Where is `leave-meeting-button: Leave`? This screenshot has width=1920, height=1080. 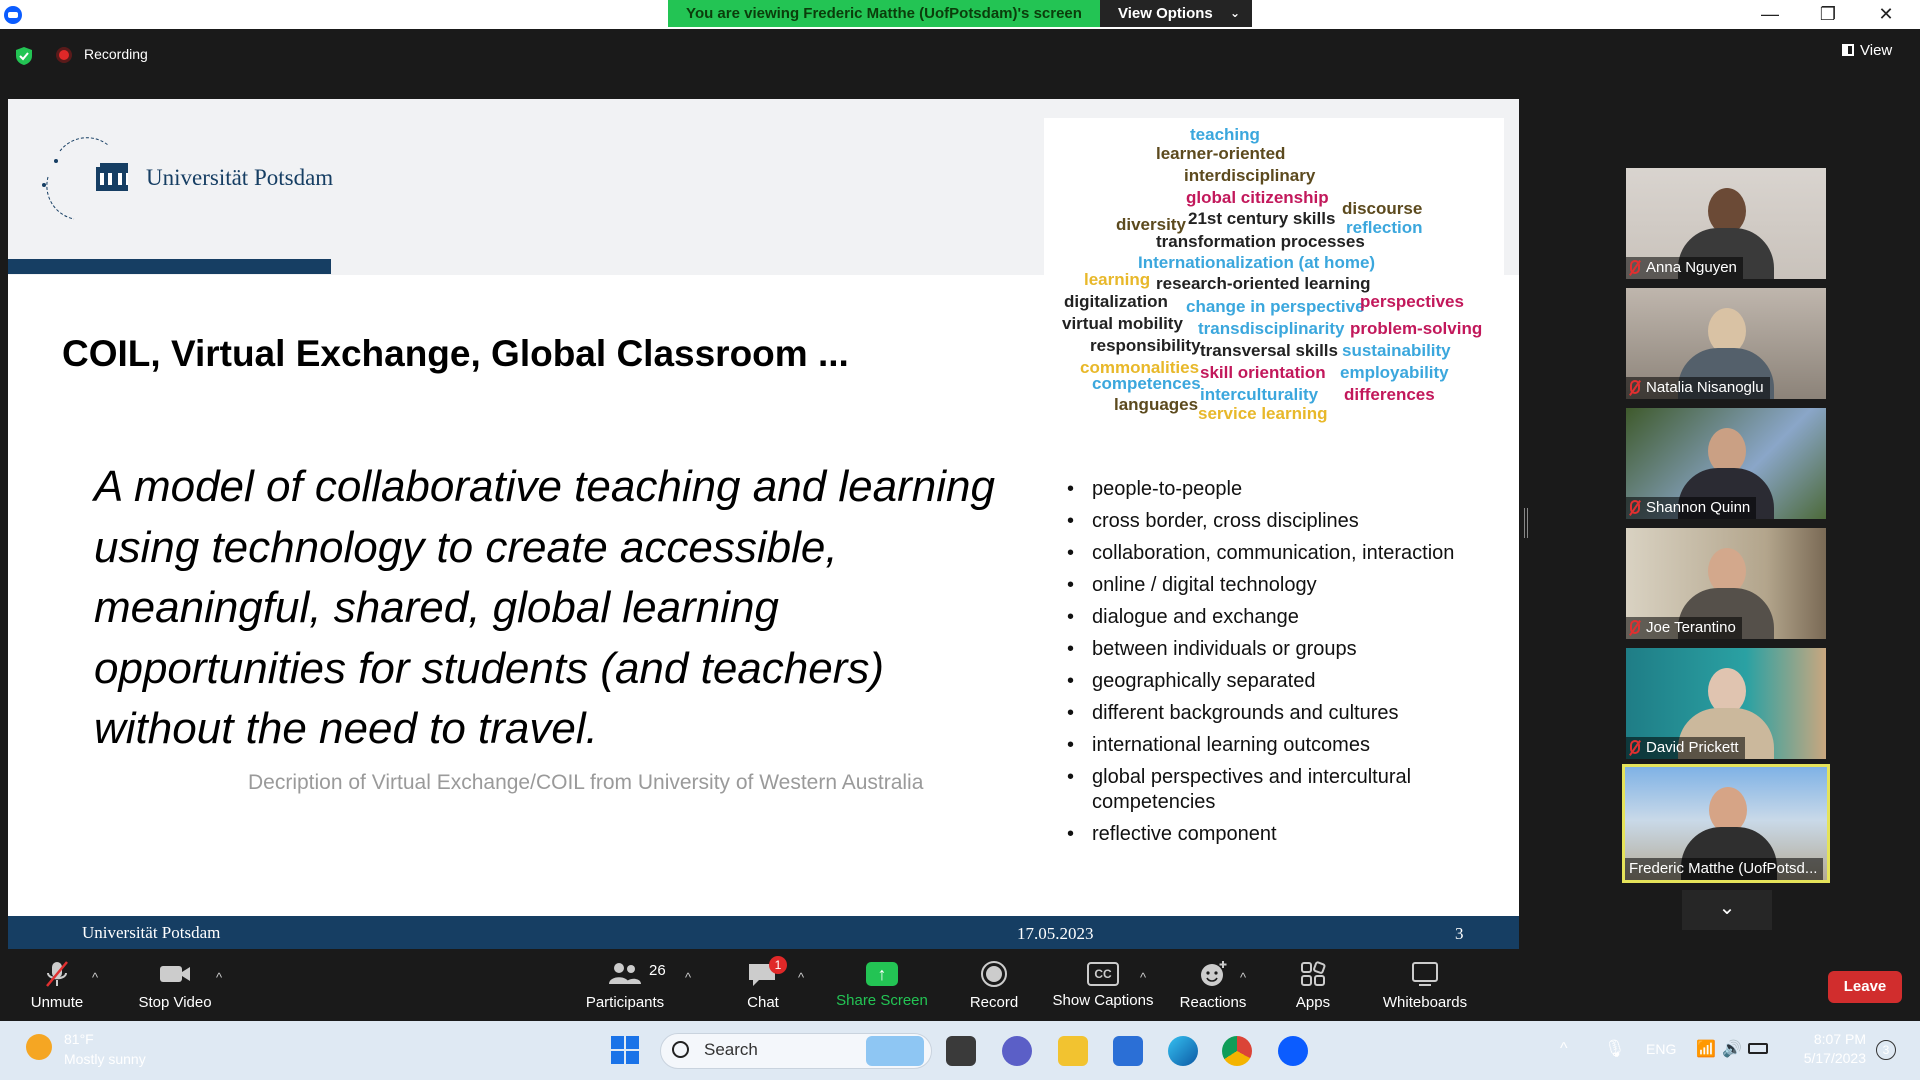
leave-meeting-button: Leave is located at coordinates (1865, 987).